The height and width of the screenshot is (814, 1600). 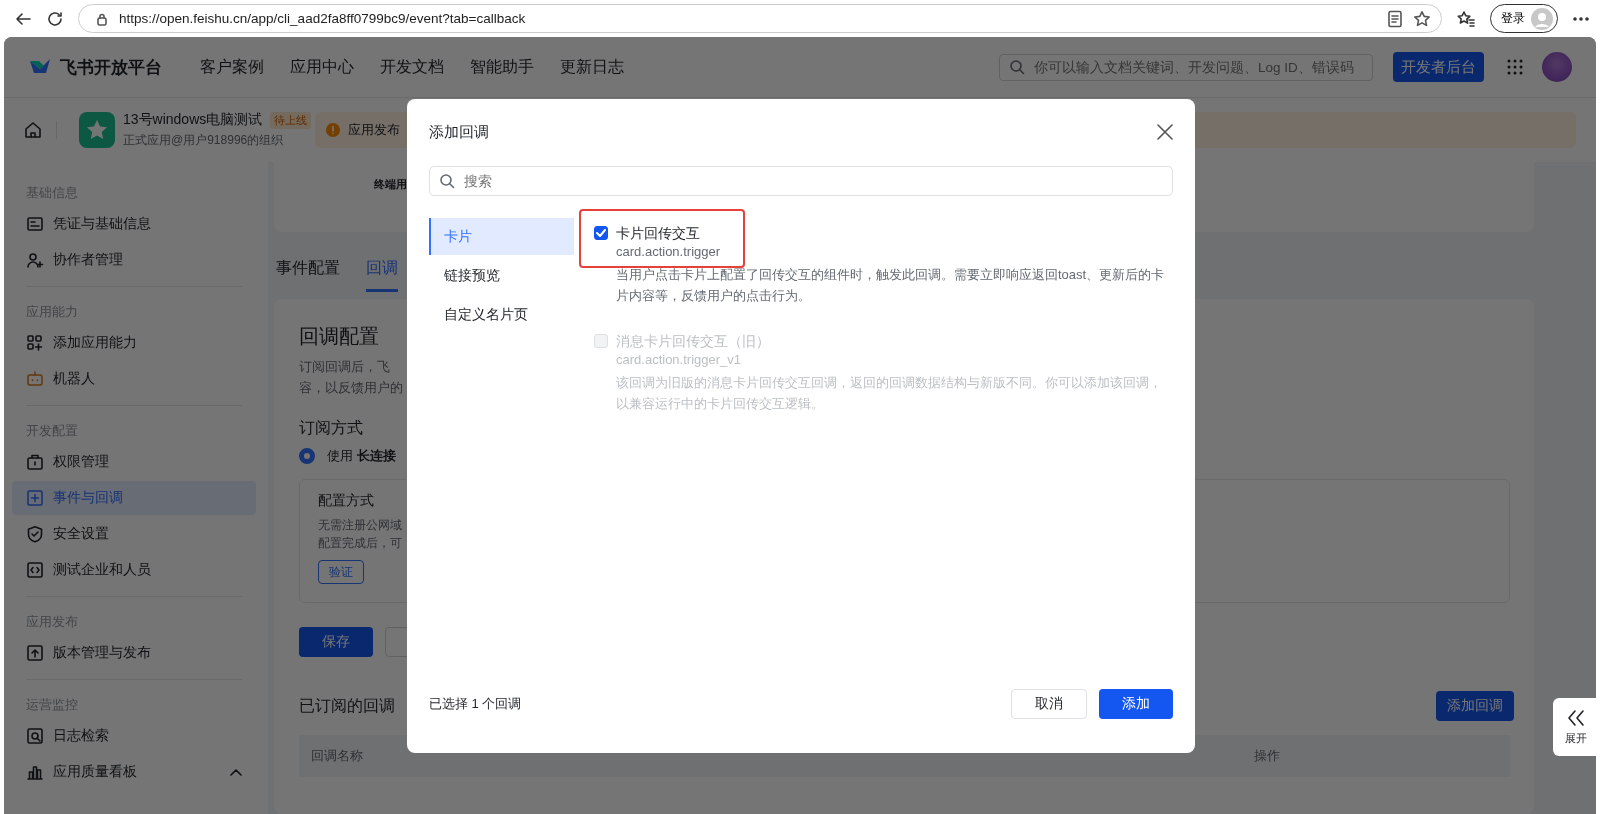 What do you see at coordinates (1422, 18) in the screenshot?
I see `star-icon` at bounding box center [1422, 18].